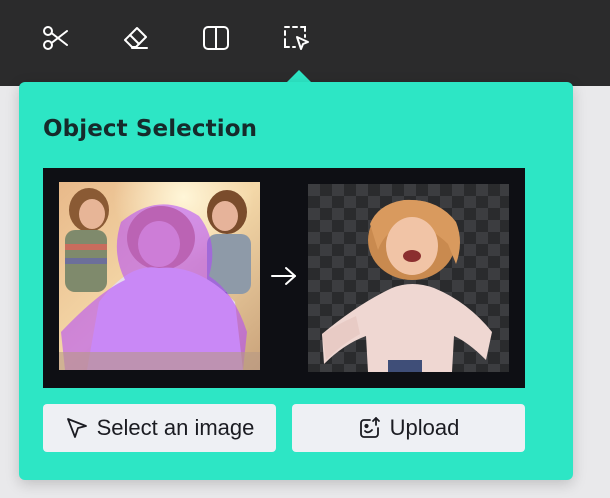 The width and height of the screenshot is (610, 498). Describe the element at coordinates (76, 428) in the screenshot. I see `cursor-arrow-icon` at that location.